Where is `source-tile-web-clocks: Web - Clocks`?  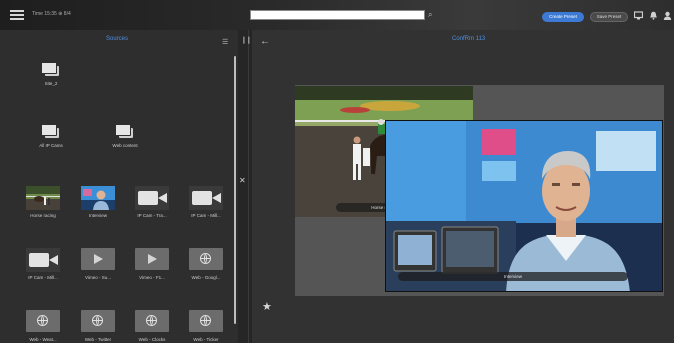
source-tile-web-clocks: Web - Clocks is located at coordinates (152, 326).